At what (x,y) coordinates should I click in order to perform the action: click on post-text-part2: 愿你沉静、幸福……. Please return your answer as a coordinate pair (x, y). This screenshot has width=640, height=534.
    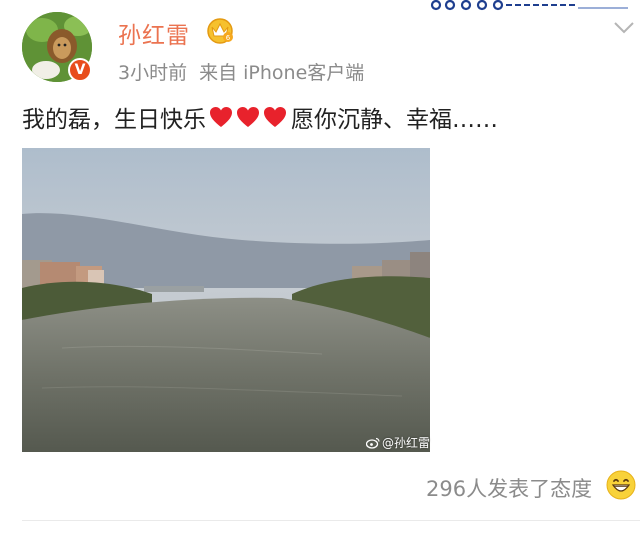
    Looking at the image, I should click on (394, 120).